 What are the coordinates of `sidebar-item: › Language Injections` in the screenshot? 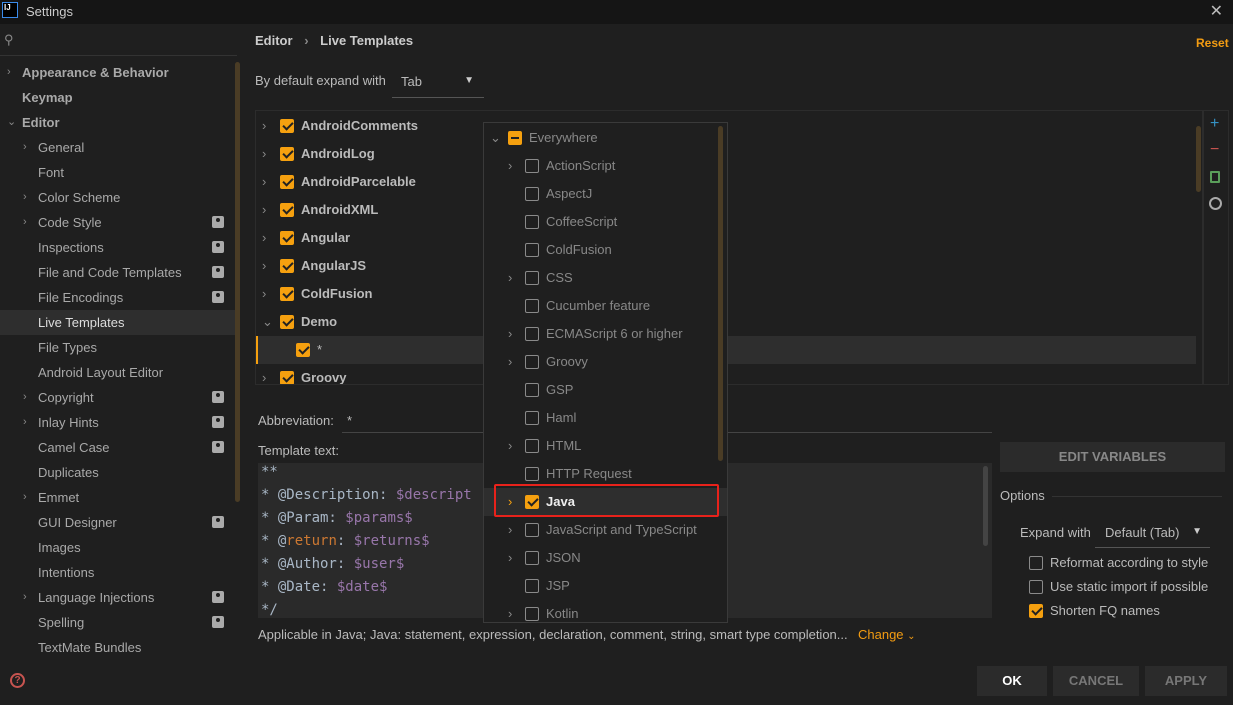 It's located at (118, 597).